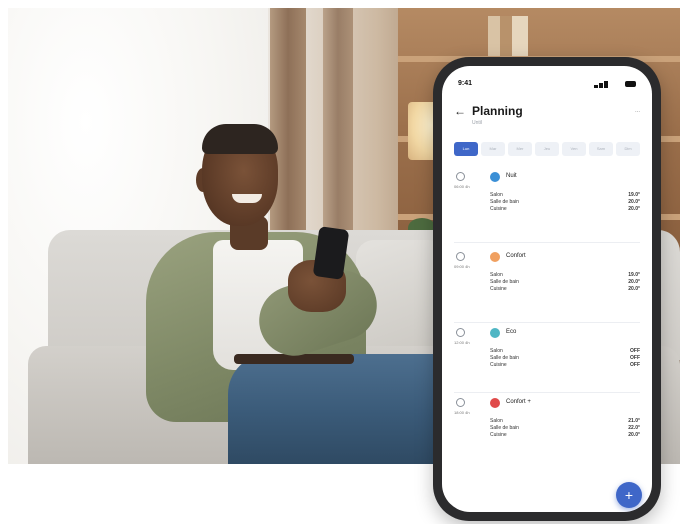 Image resolution: width=681 pixels, height=524 pixels. What do you see at coordinates (601, 149) in the screenshot?
I see `tab-day: Sam` at bounding box center [601, 149].